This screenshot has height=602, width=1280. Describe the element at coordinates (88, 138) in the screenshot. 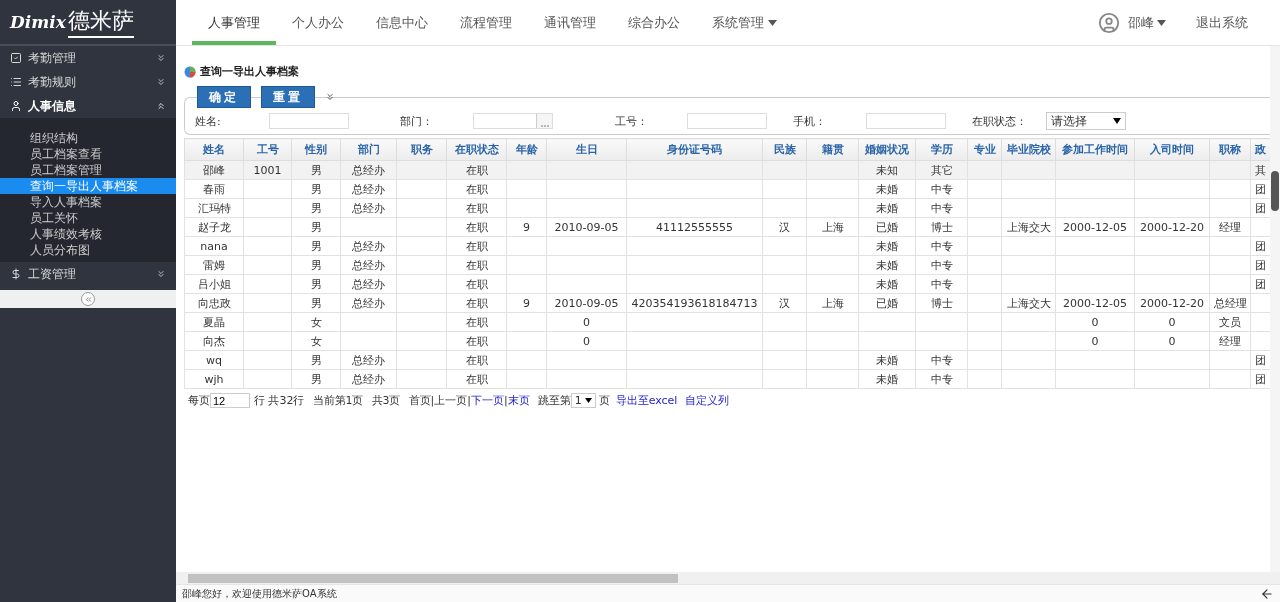

I see `sidebar-item: 组织结构` at that location.